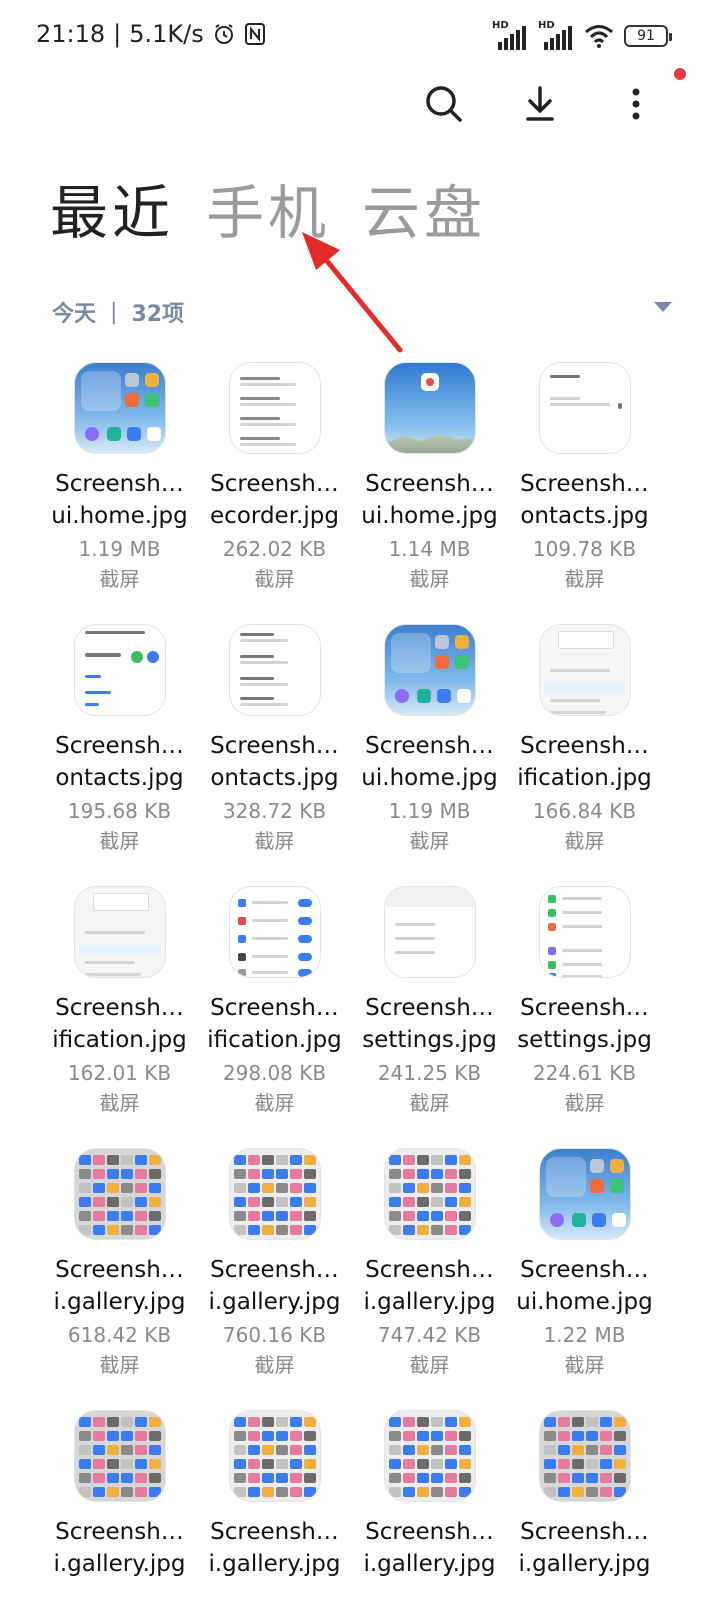 The width and height of the screenshot is (720, 1600). Describe the element at coordinates (274, 811) in the screenshot. I see `file-size: 328.72 KB` at that location.